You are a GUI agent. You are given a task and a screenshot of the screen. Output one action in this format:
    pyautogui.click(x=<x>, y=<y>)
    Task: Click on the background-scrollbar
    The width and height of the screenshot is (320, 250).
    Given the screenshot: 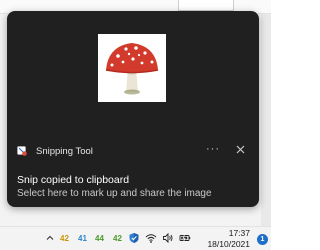 What is the action you would take?
    pyautogui.click(x=266, y=120)
    